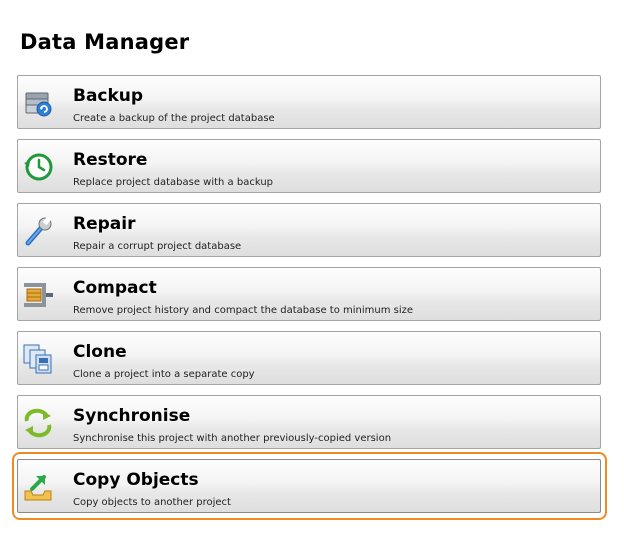 This screenshot has width=624, height=537. What do you see at coordinates (38, 359) in the screenshot?
I see `clone-documents-icon` at bounding box center [38, 359].